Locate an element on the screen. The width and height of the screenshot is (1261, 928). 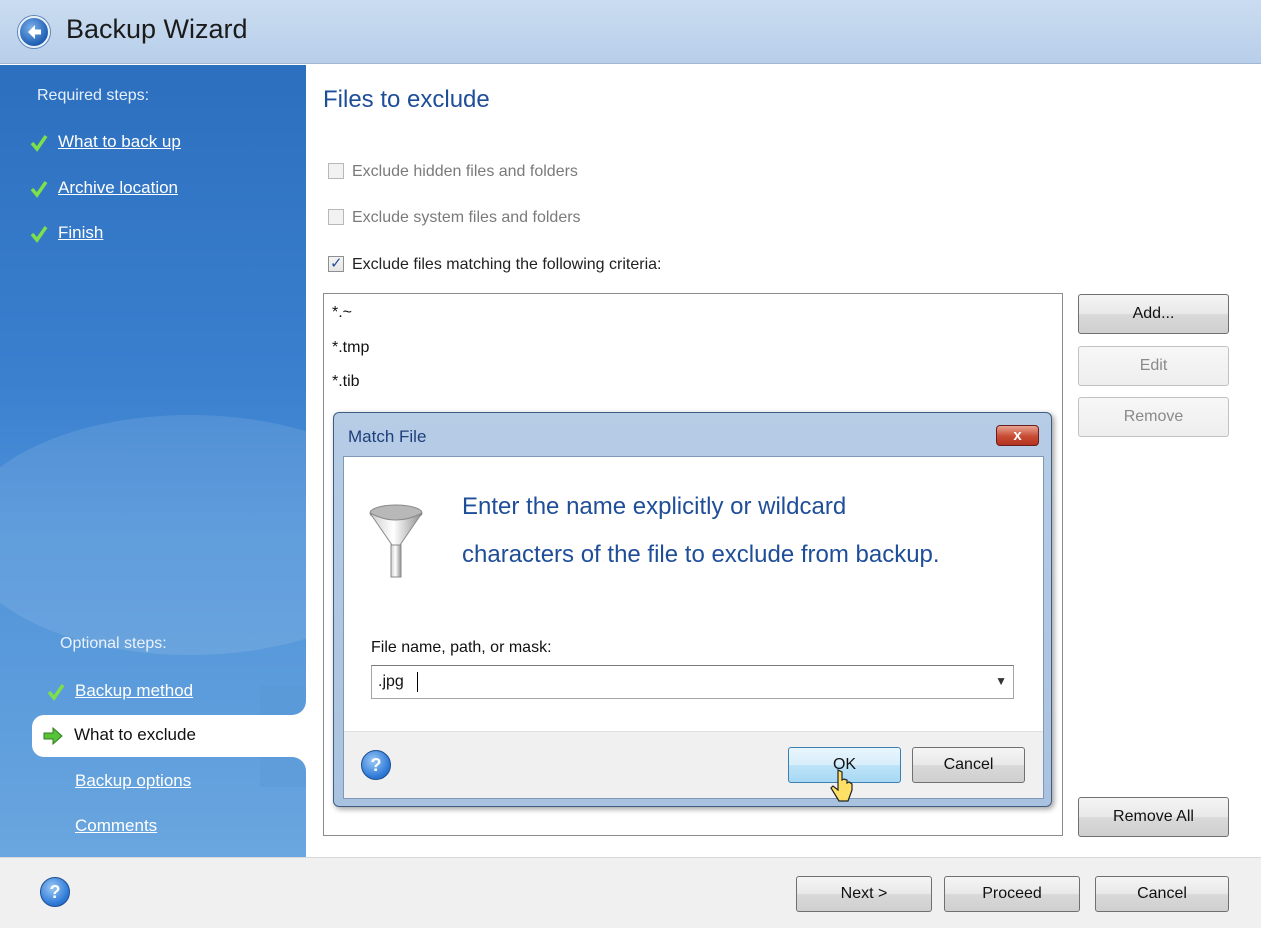
mouse-pointer-icon is located at coordinates (841, 785).